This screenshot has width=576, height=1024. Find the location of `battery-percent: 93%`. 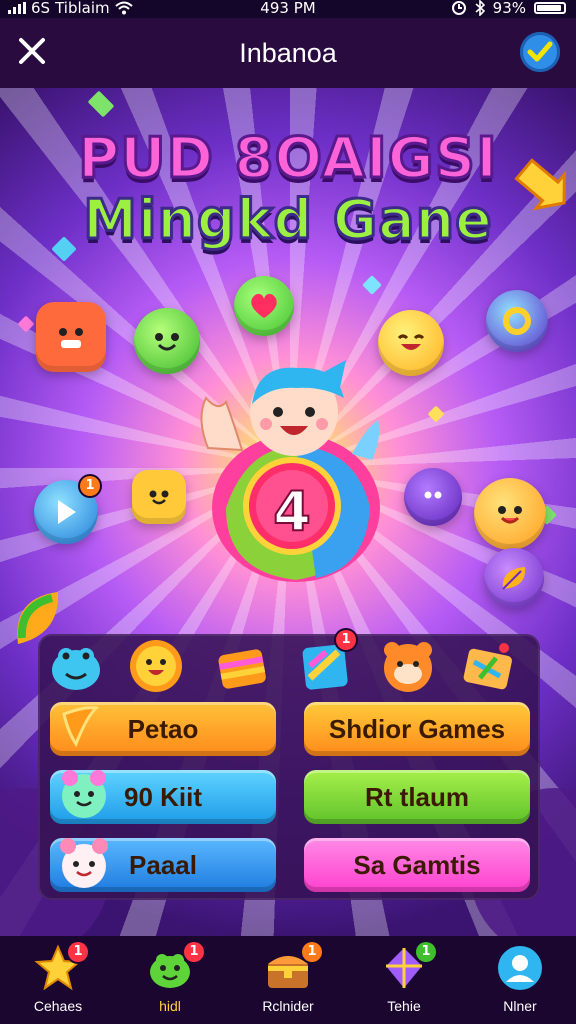

battery-percent: 93% is located at coordinates (509, 8).